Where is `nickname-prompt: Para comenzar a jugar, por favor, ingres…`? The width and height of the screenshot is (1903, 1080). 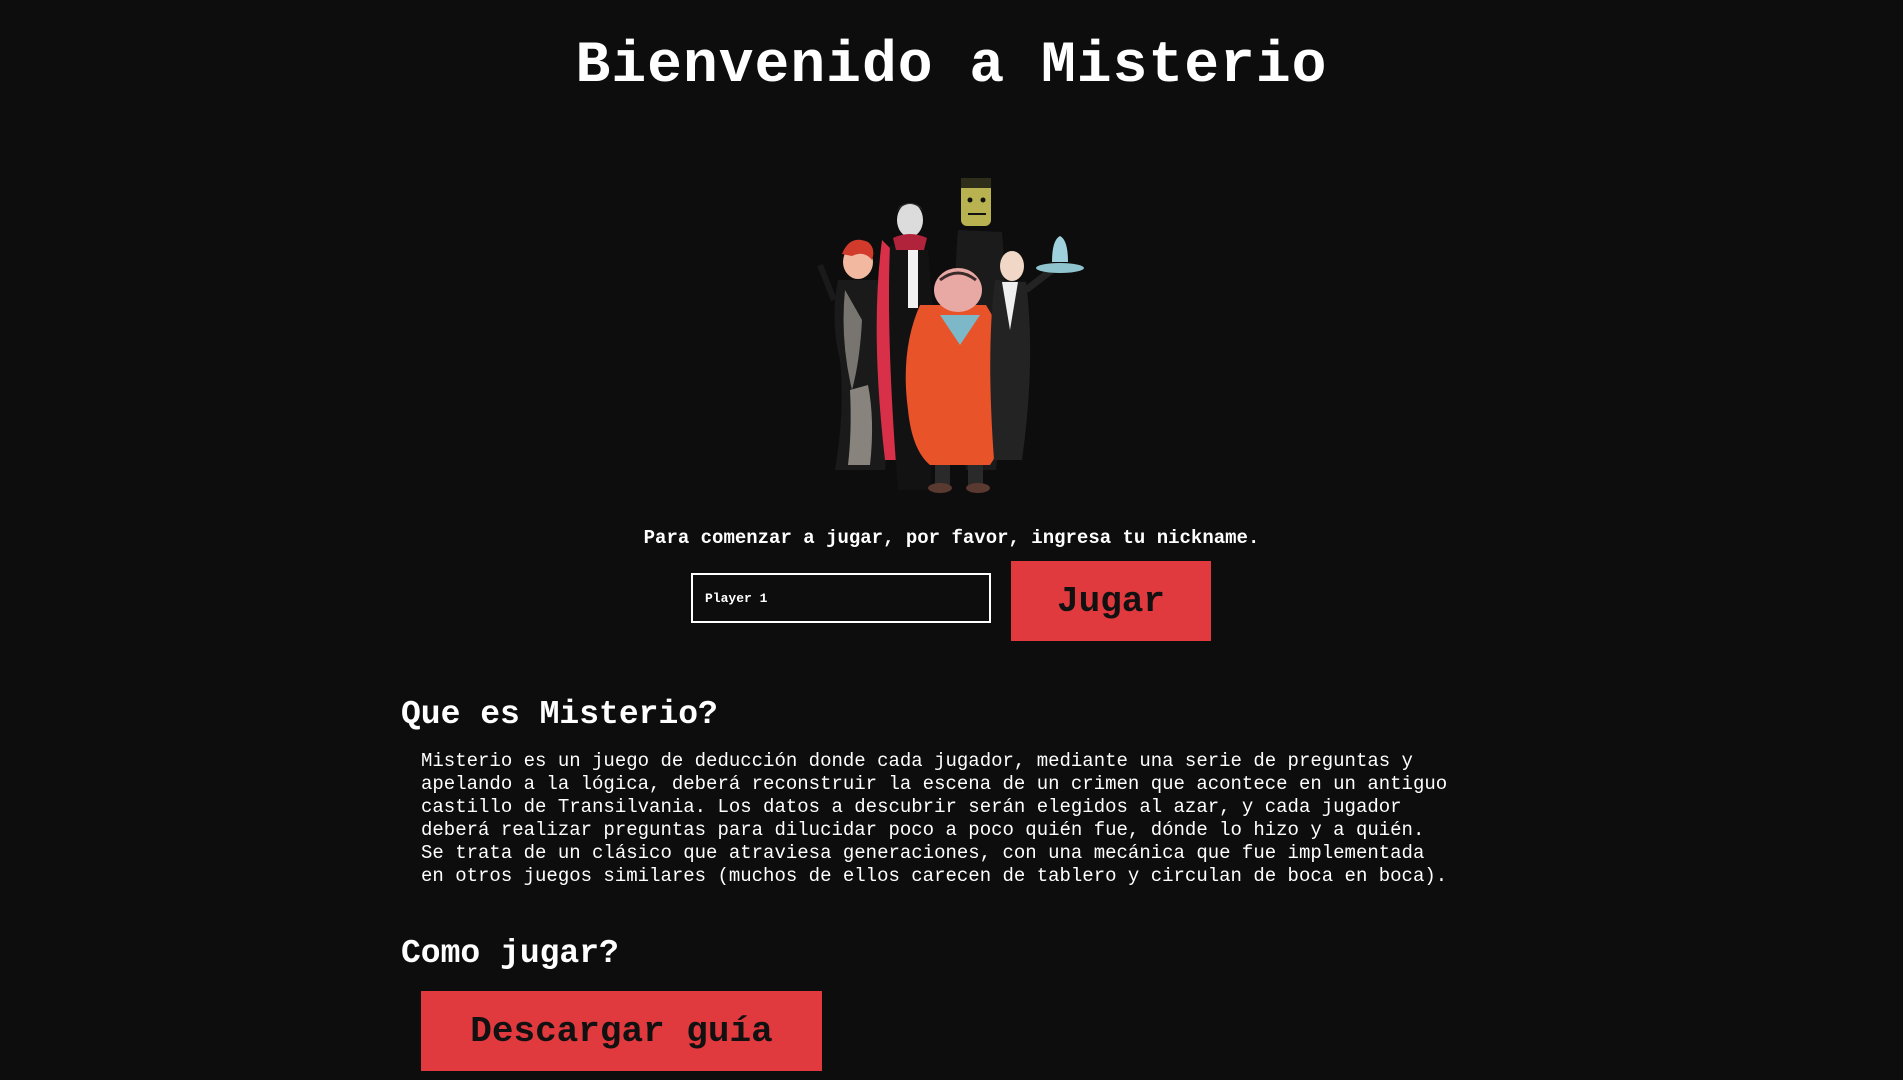
nickname-prompt: Para comenzar a jugar, por favor, ingres… is located at coordinates (951, 538).